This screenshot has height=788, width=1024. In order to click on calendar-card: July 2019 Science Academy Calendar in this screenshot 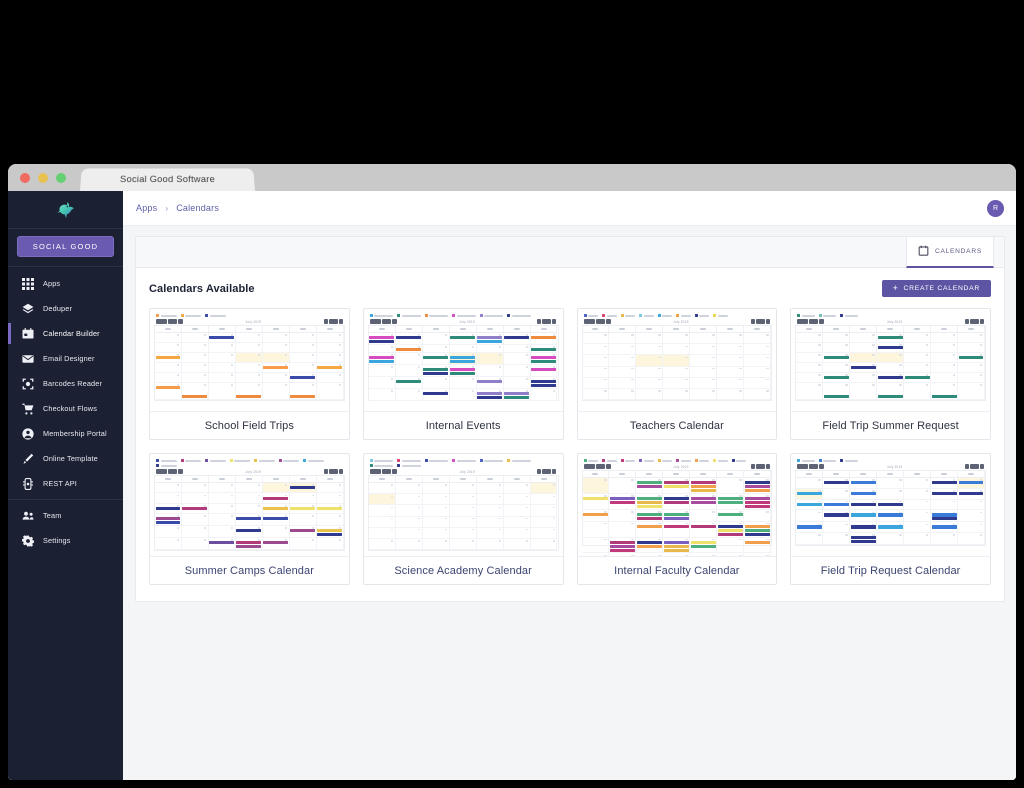, I will do `click(463, 519)`.